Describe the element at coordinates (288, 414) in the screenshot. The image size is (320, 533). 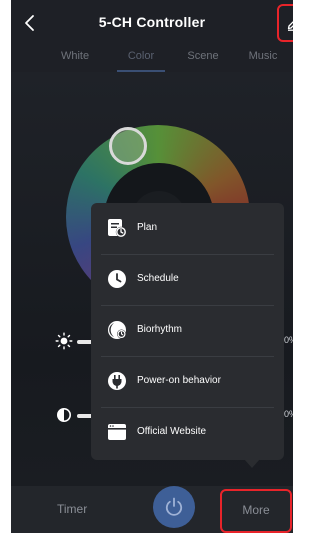
I see `contrast-value: 0%` at that location.